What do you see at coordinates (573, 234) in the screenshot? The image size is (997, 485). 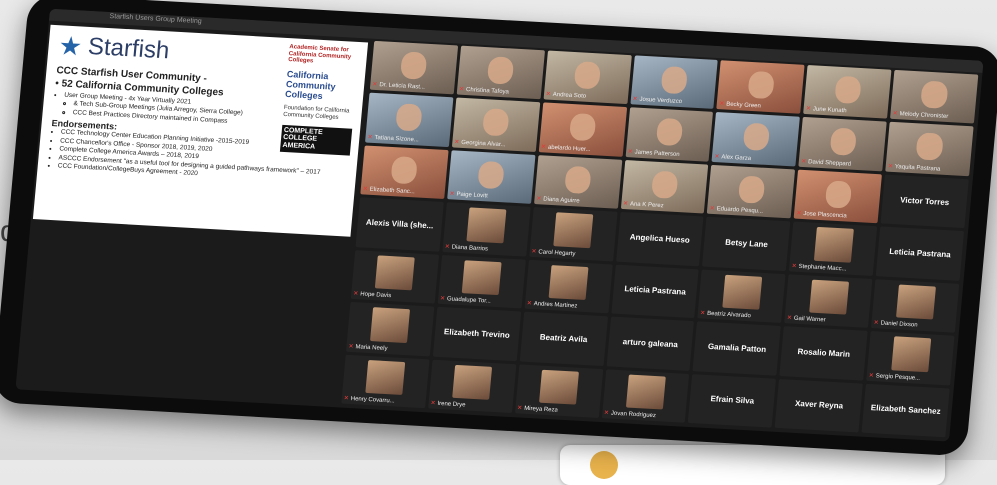 I see `participant-tile: ✕Carol Hegarty` at bounding box center [573, 234].